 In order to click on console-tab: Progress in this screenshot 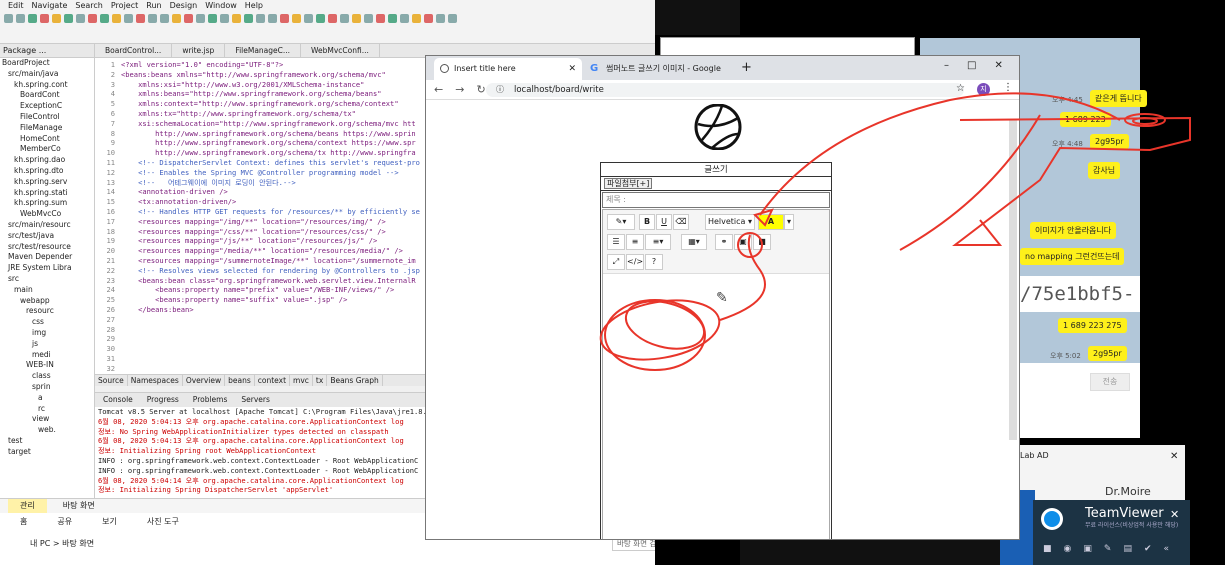, I will do `click(163, 400)`.